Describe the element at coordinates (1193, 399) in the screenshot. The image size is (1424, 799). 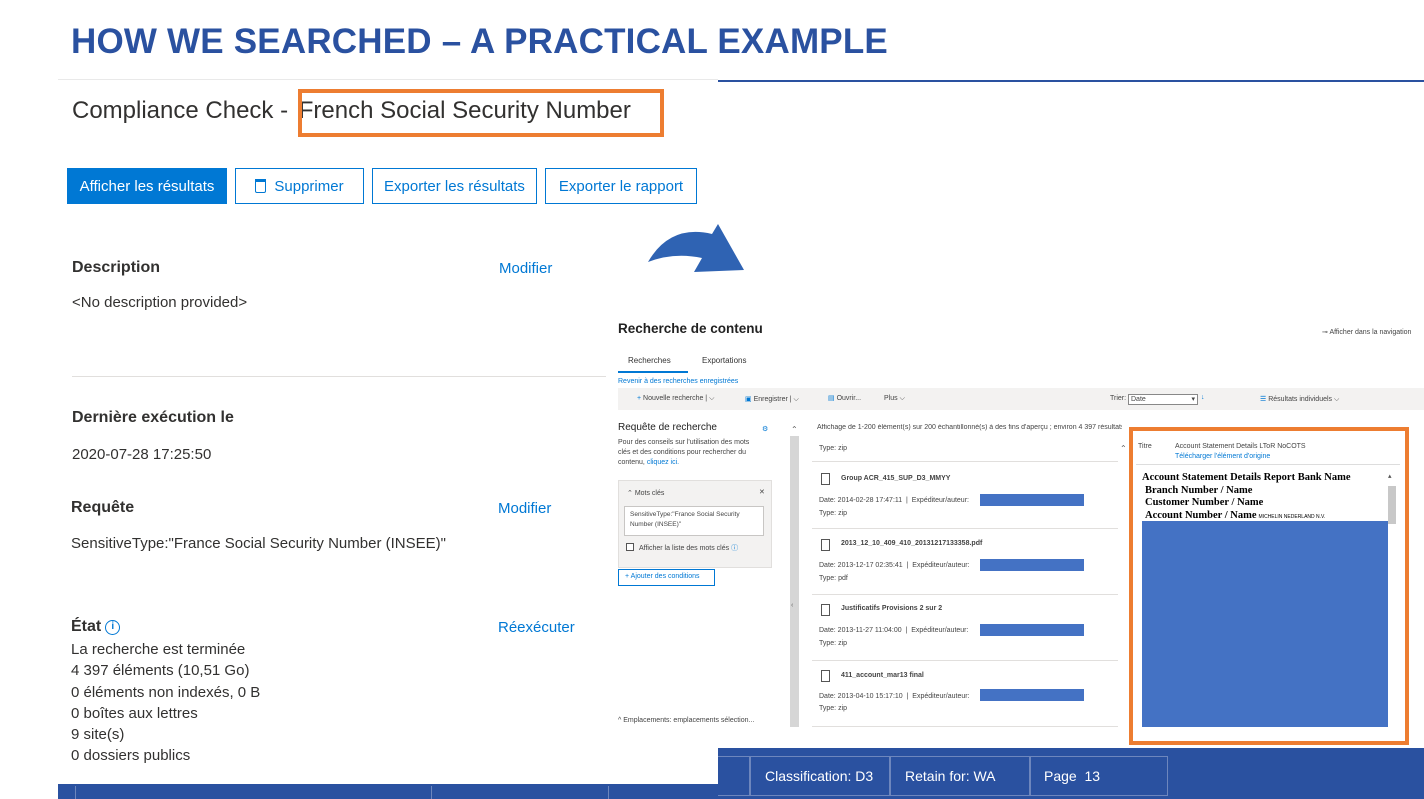
I see `chevron-down-icon: ▾` at that location.